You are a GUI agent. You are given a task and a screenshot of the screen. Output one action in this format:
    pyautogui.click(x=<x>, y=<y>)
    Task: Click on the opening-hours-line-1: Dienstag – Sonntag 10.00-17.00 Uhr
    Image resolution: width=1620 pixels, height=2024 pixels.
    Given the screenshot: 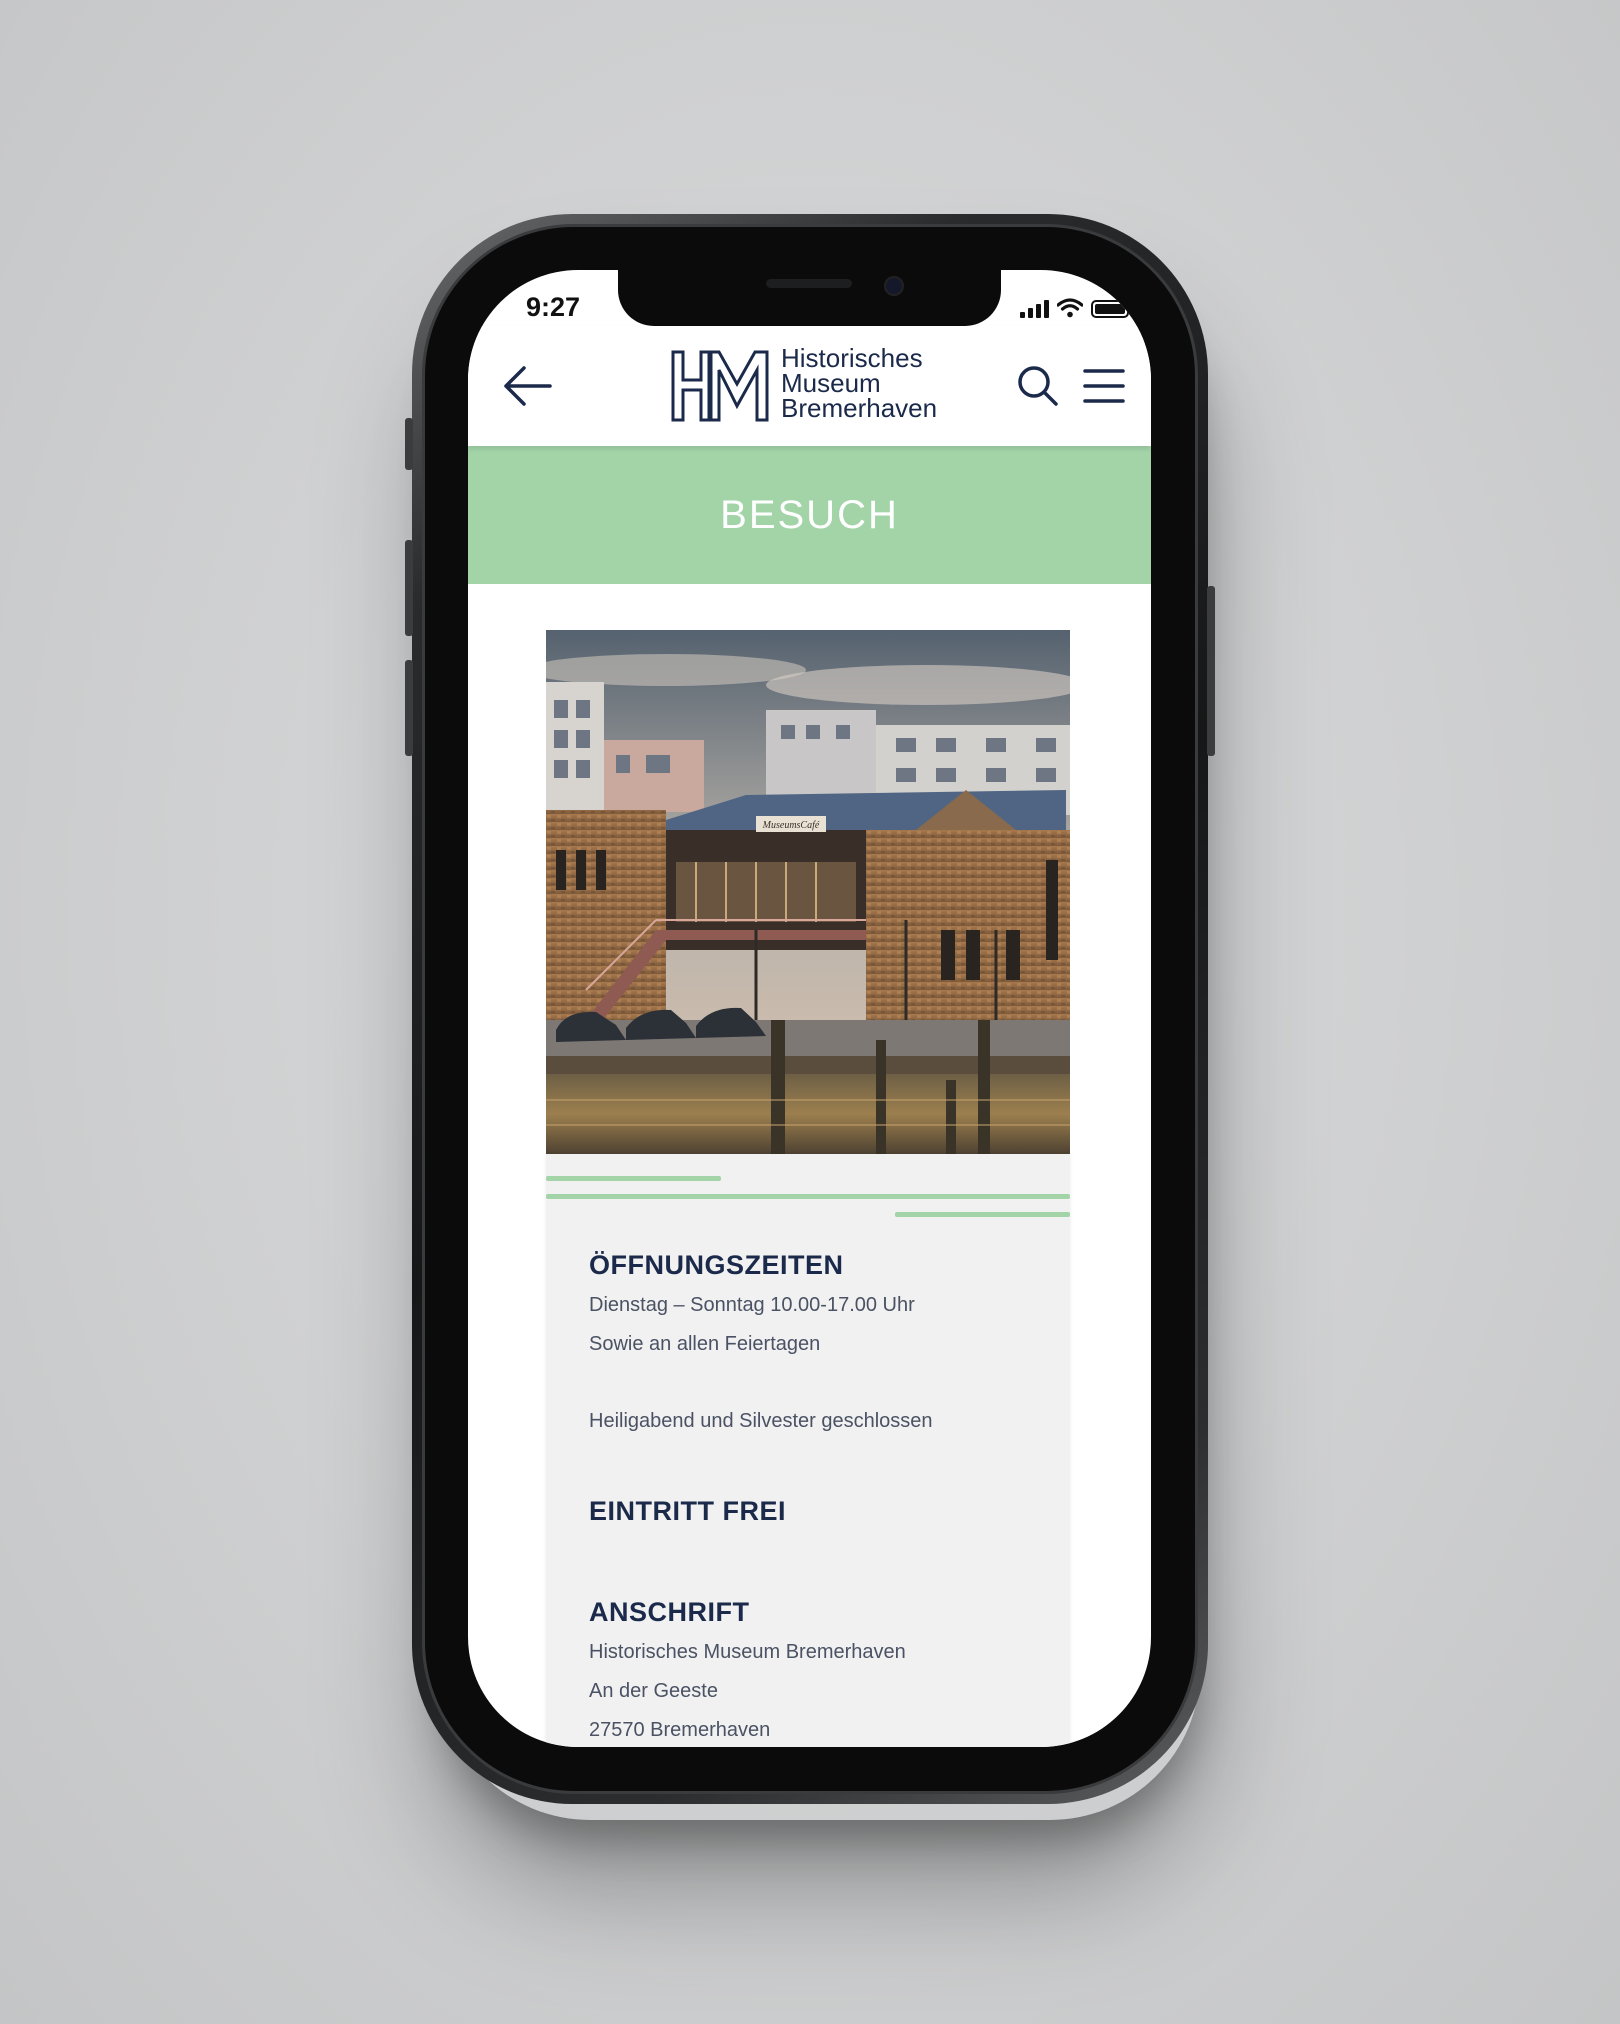 What is the action you would take?
    pyautogui.click(x=752, y=1305)
    